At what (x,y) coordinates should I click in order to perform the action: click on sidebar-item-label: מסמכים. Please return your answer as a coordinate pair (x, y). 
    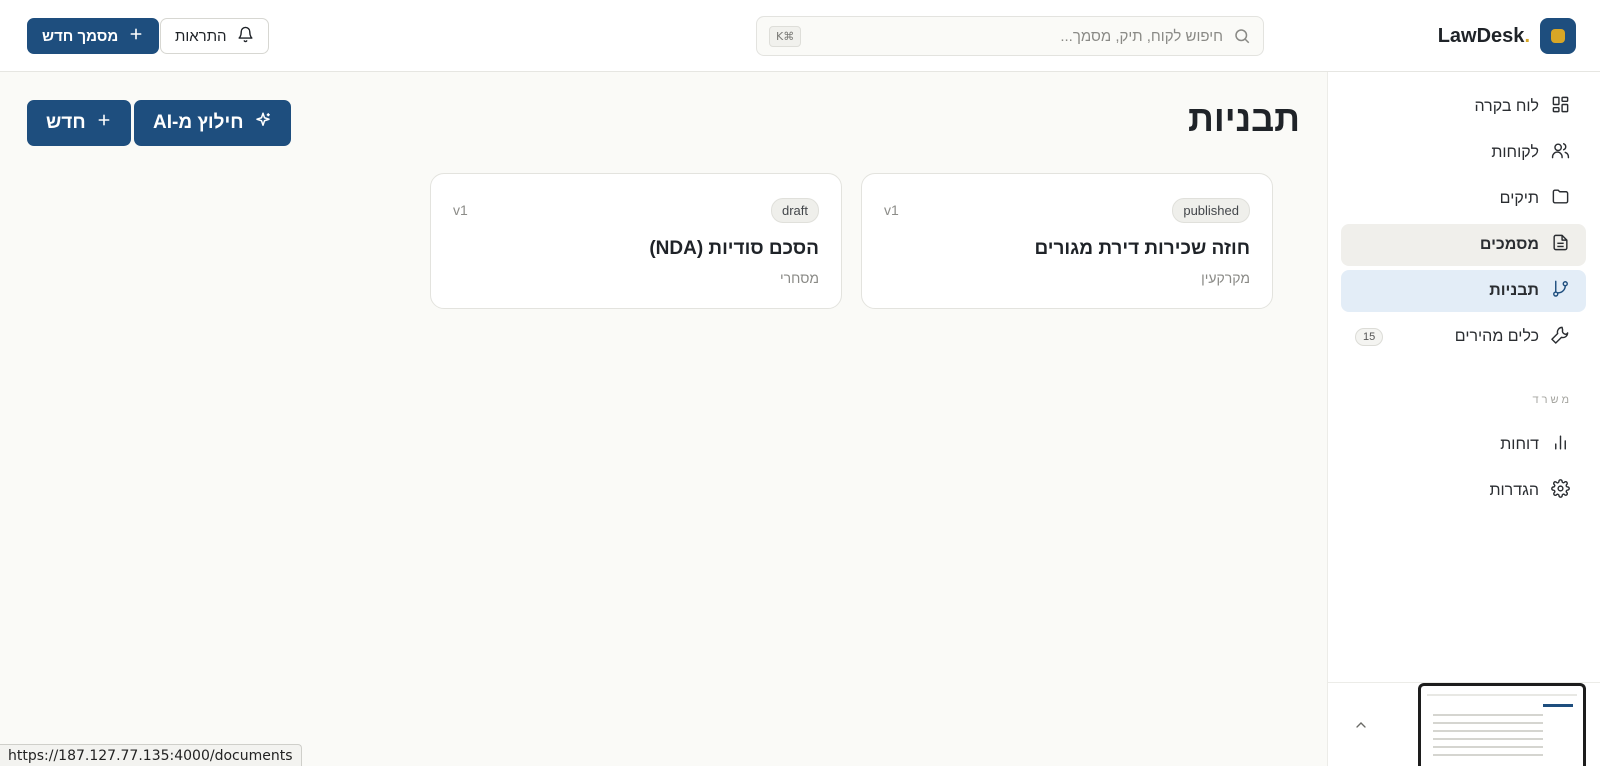
    Looking at the image, I should click on (1509, 244).